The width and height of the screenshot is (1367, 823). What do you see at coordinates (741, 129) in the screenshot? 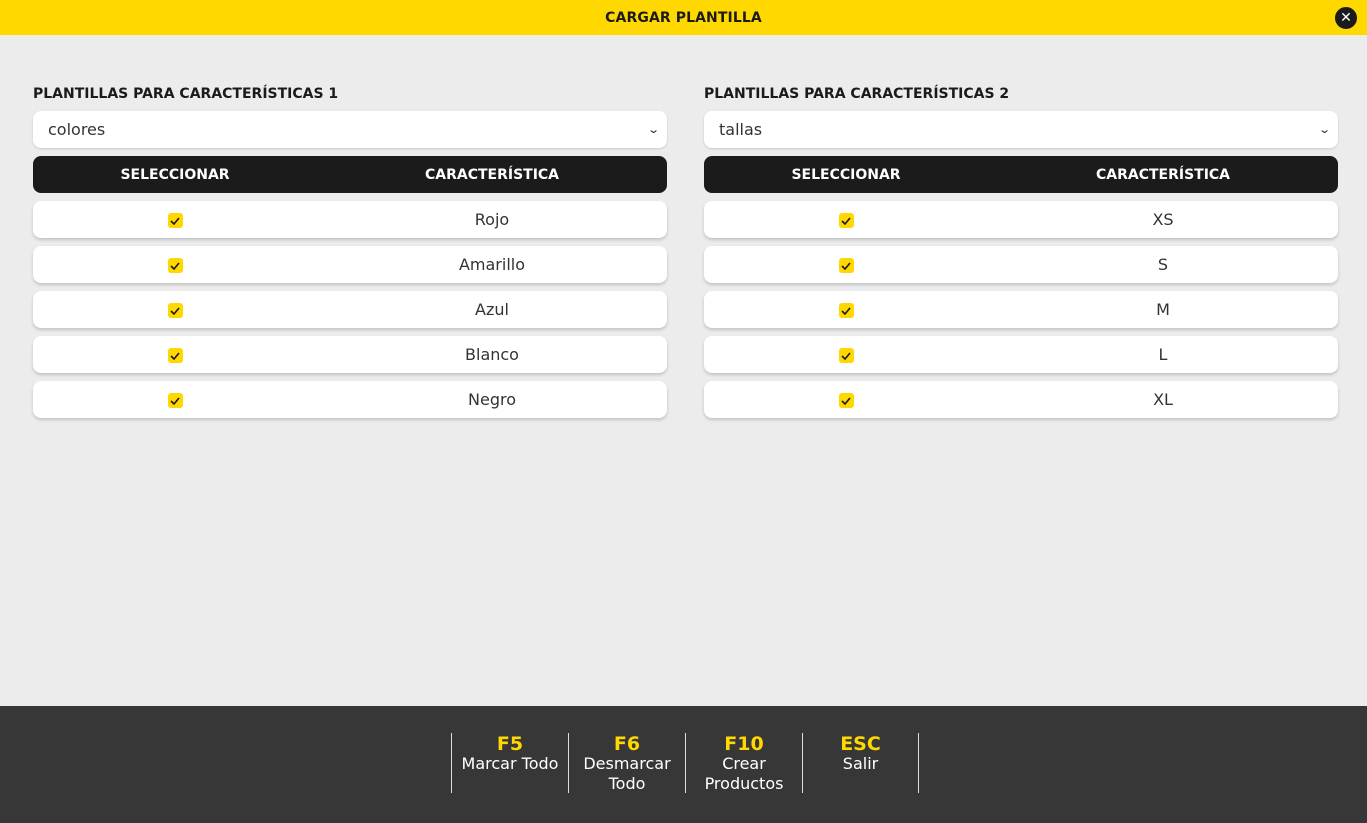
I see `select-value: tallas` at bounding box center [741, 129].